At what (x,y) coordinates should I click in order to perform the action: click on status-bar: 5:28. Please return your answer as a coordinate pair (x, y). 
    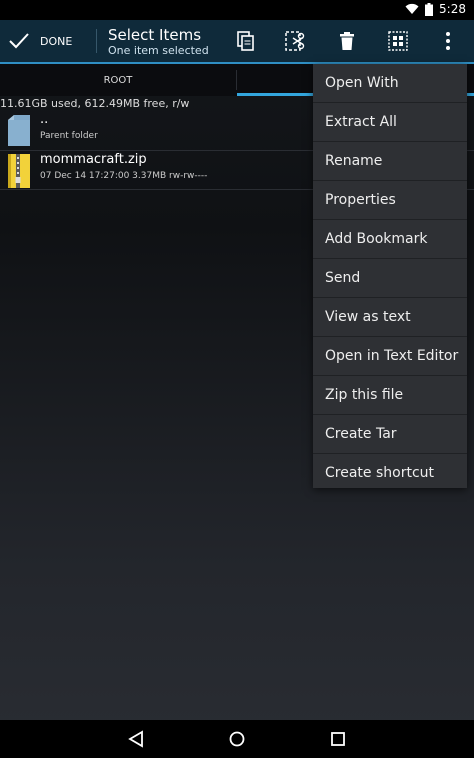
    Looking at the image, I should click on (237, 10).